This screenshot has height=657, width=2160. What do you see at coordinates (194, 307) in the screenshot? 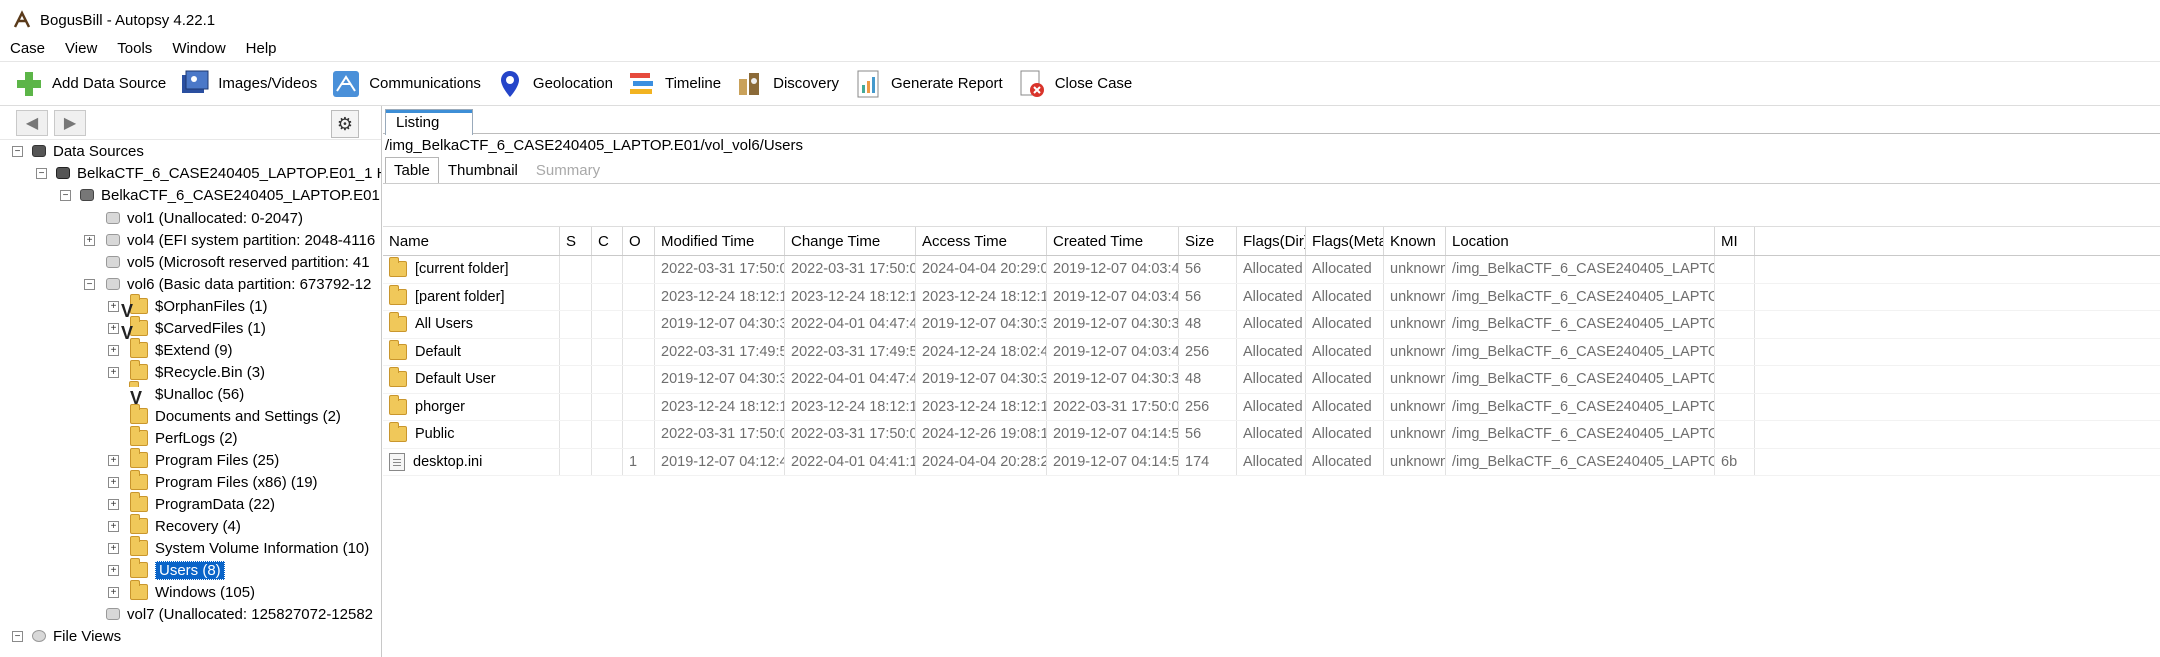
I see `tree-node-folder: V $OrphanFiles (1)` at bounding box center [194, 307].